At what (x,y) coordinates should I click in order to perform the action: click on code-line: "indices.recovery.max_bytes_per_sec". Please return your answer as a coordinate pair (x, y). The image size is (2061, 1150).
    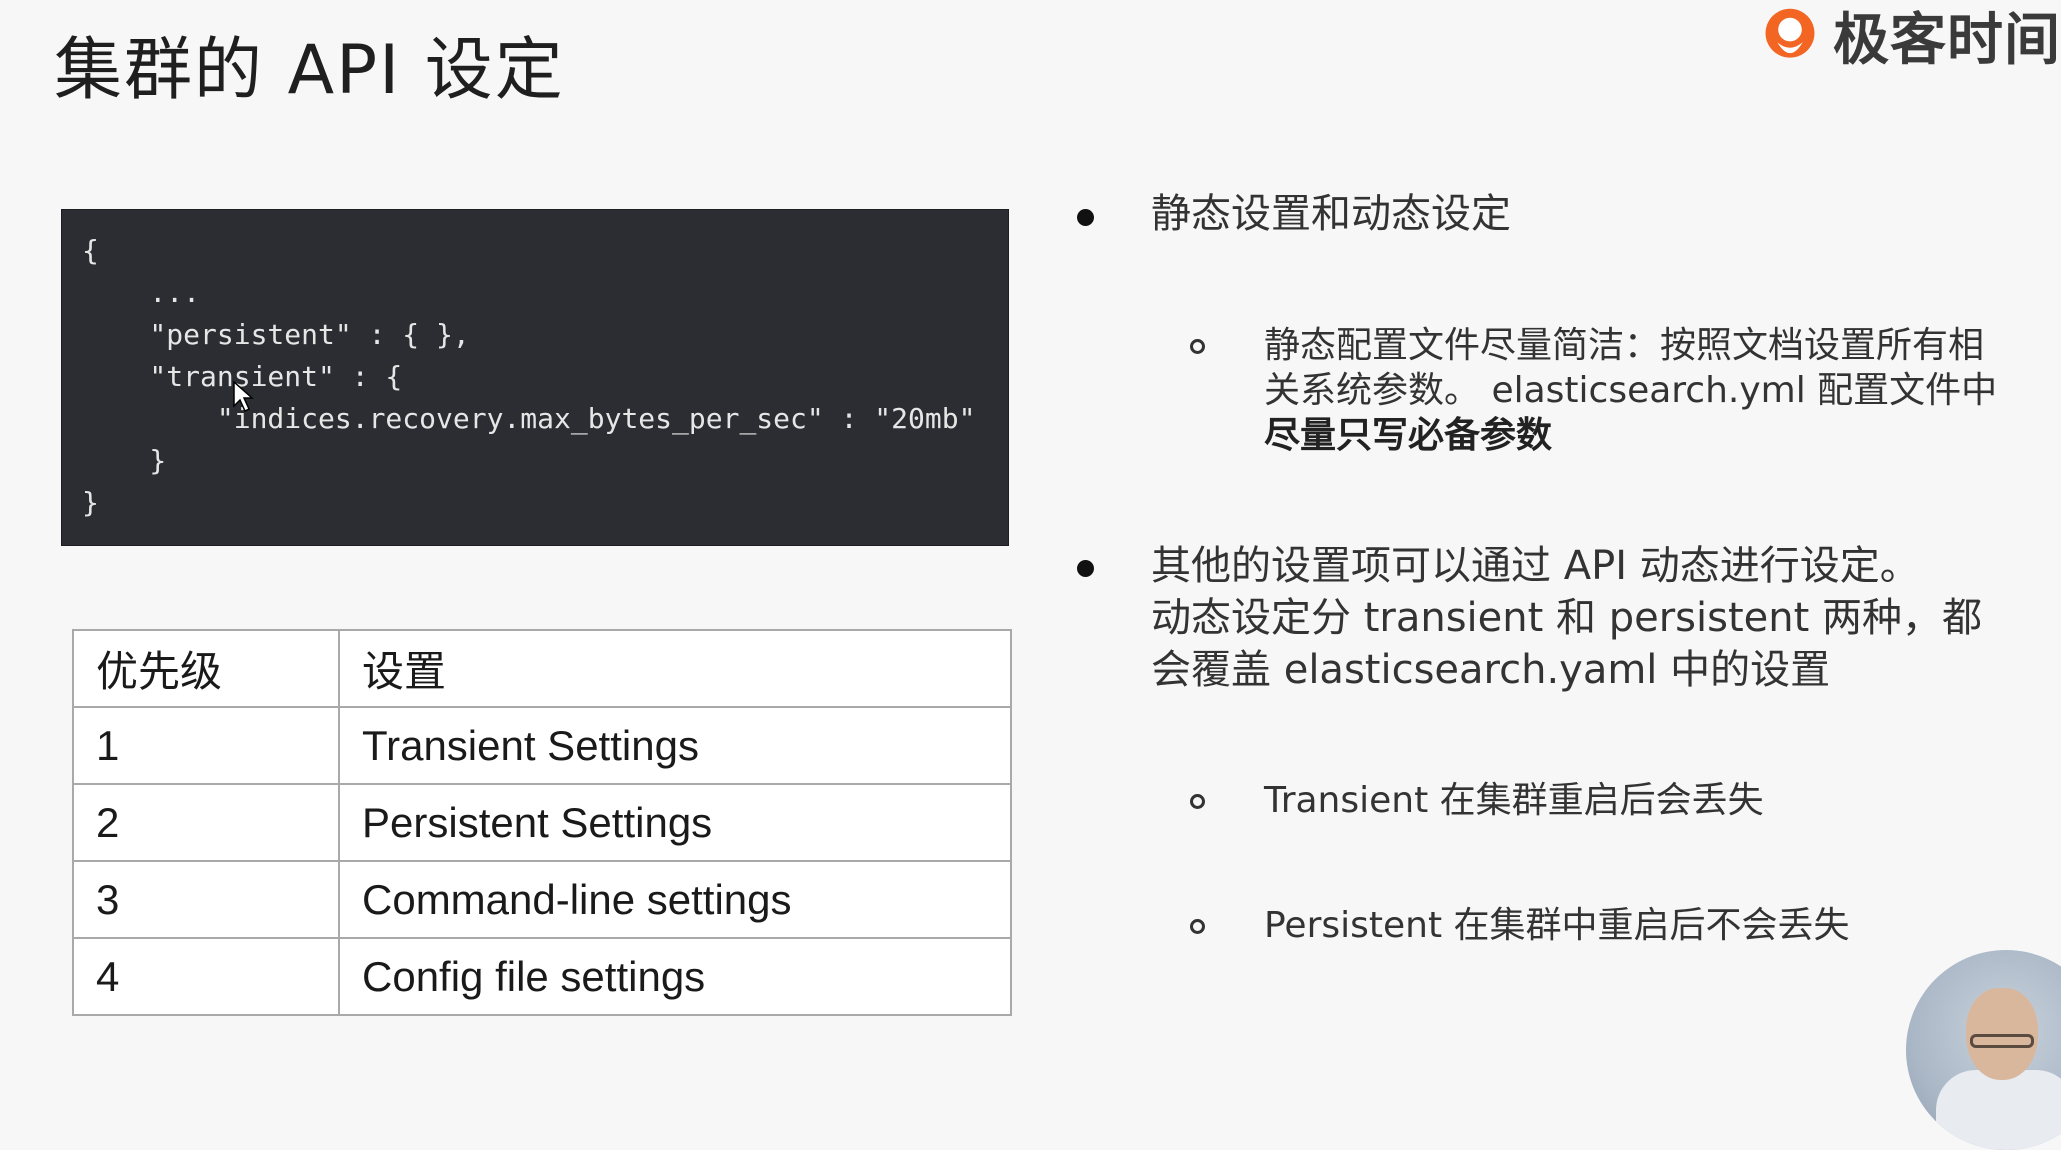
    Looking at the image, I should click on (529, 418).